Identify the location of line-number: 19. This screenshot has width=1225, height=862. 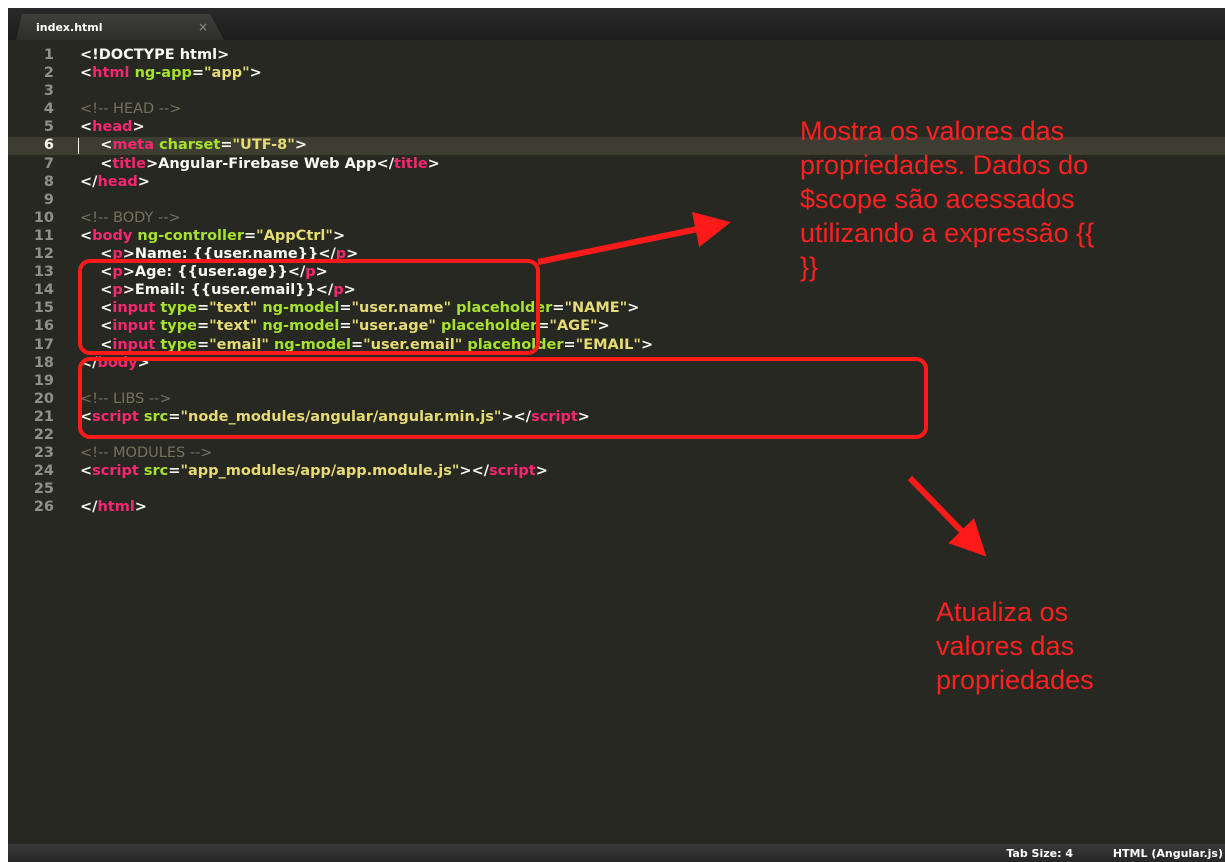
(43, 380).